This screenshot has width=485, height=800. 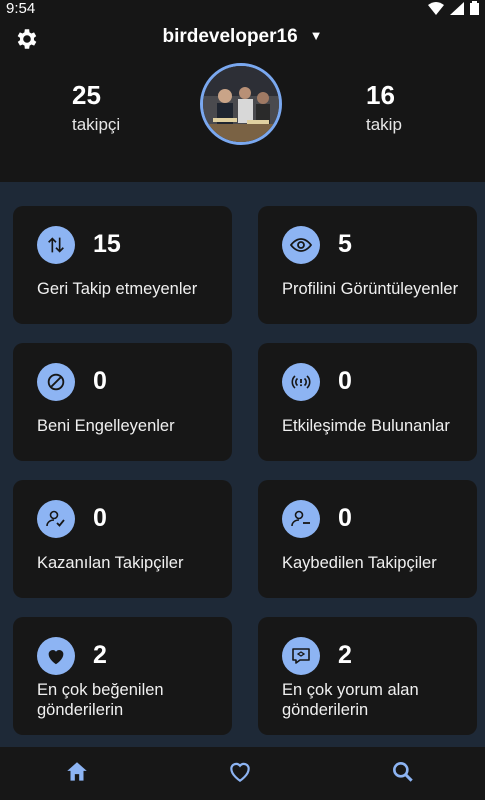 I want to click on eye-icon, so click(x=301, y=245).